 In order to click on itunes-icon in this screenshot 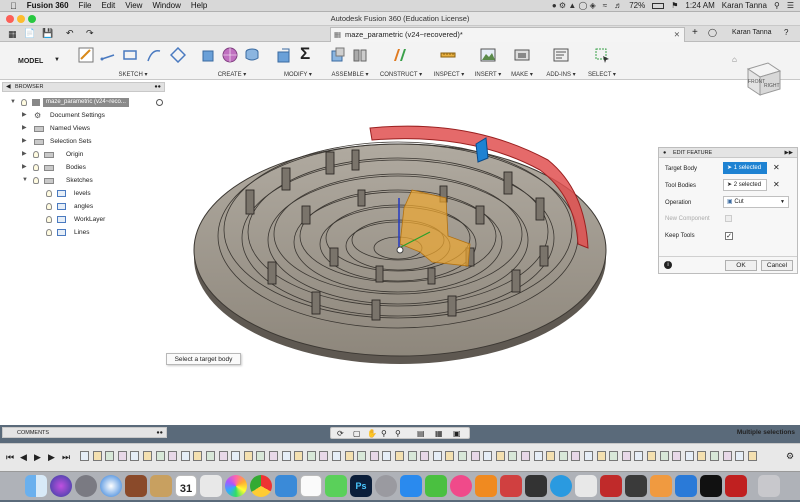, I will do `click(461, 486)`.